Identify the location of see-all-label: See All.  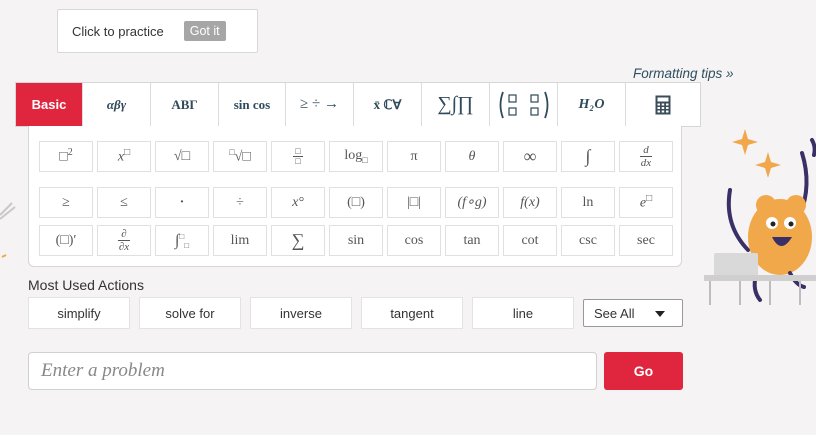
(614, 313).